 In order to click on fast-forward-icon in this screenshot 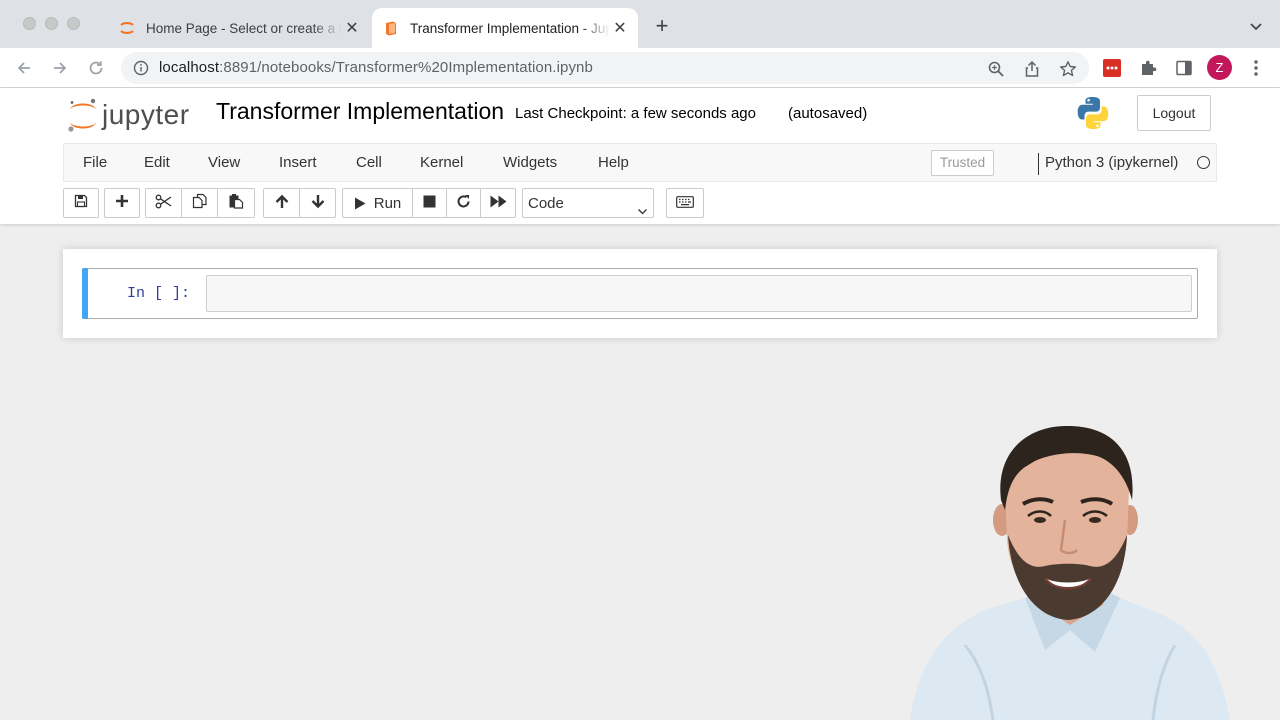, I will do `click(498, 203)`.